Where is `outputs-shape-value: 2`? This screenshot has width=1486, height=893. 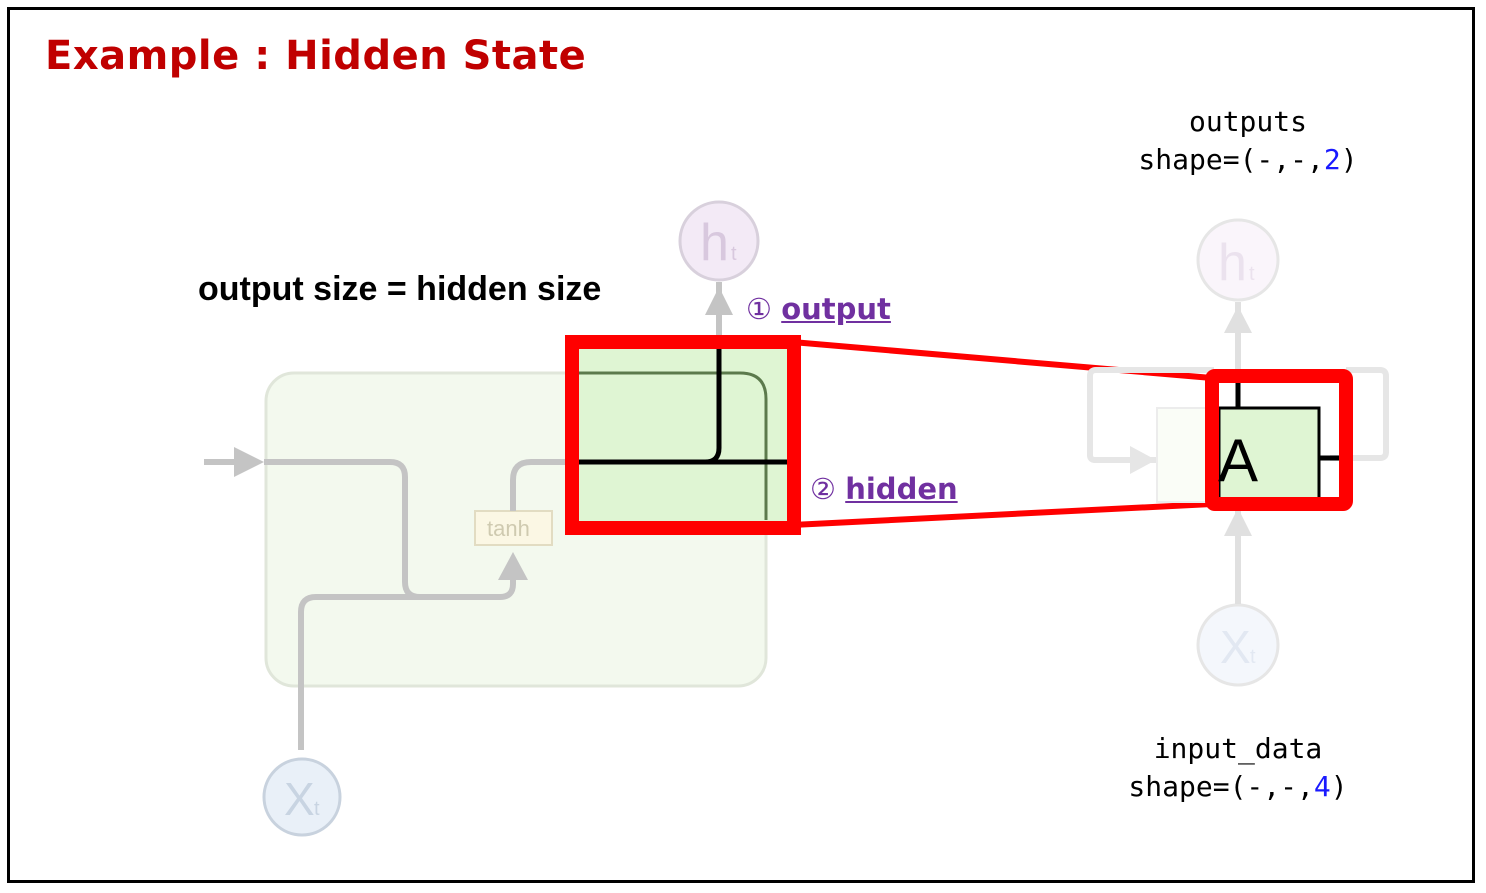 outputs-shape-value: 2 is located at coordinates (1332, 159).